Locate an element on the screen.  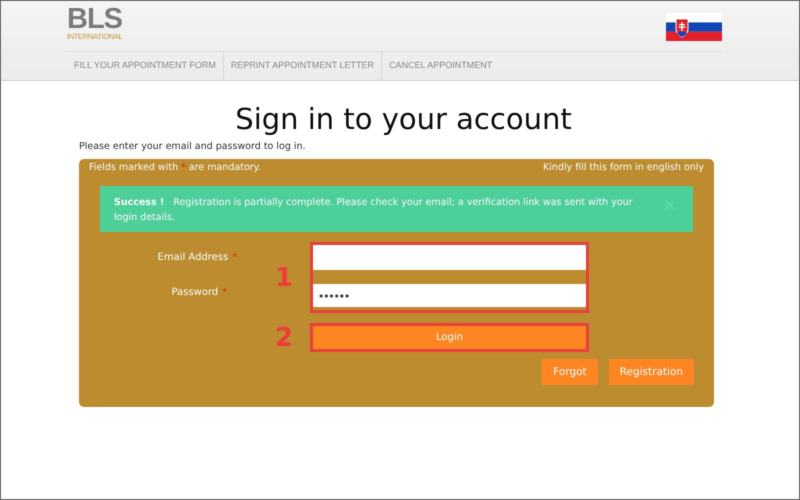
field-label: Password is located at coordinates (195, 292).